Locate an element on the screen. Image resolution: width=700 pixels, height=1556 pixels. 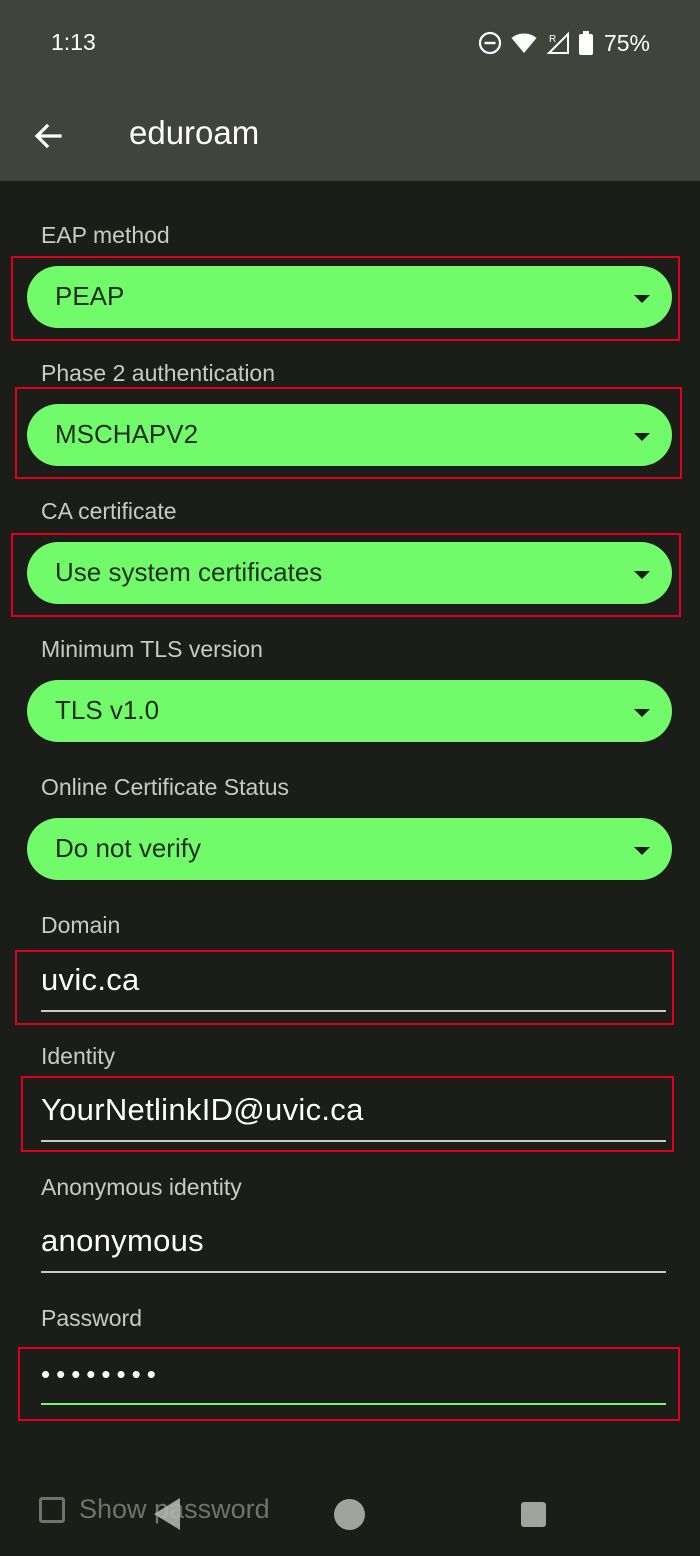
ca-certificate-label: CA certificate is located at coordinates (109, 511).